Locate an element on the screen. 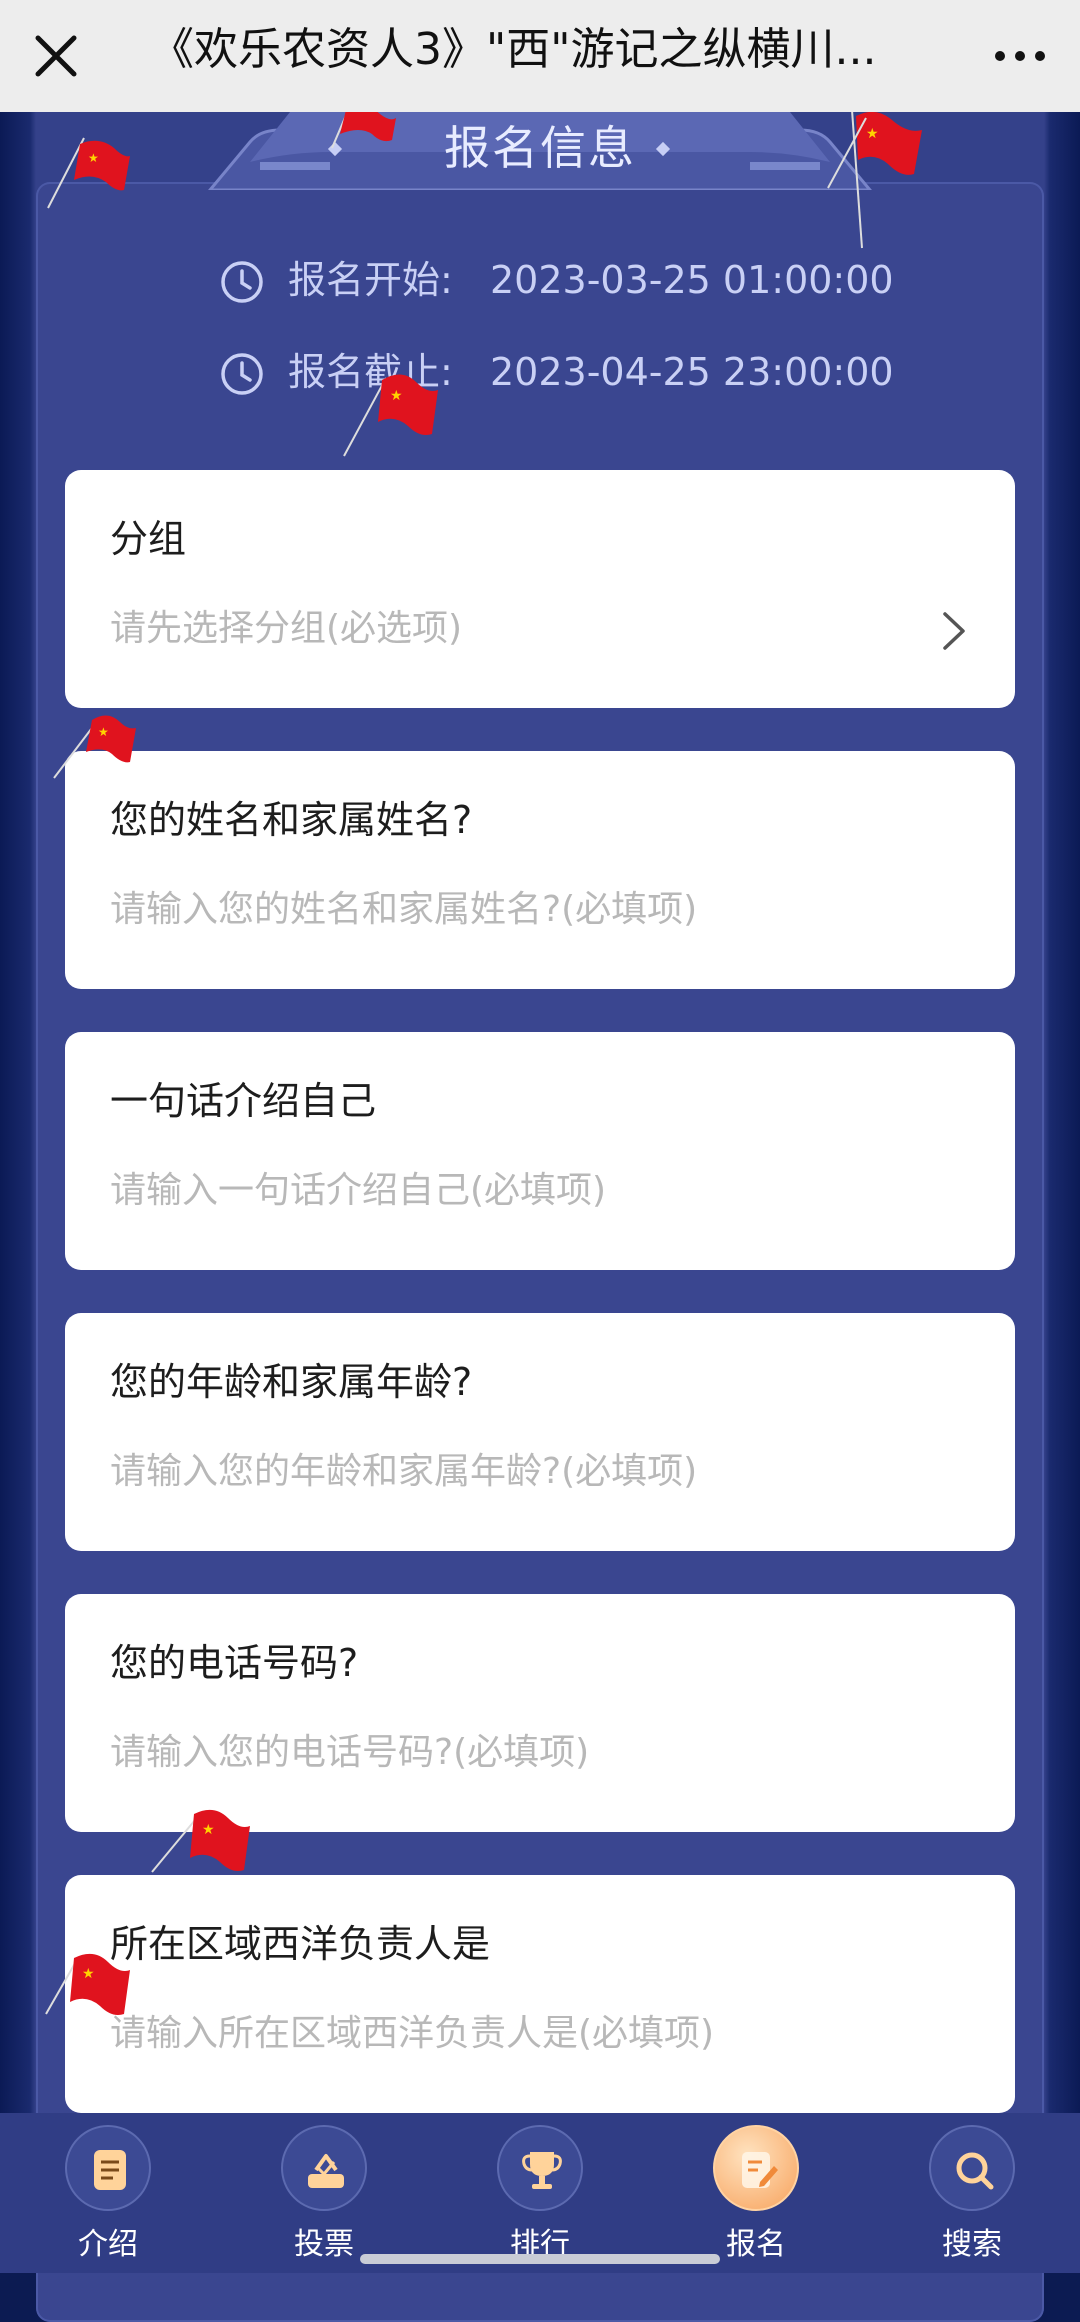  field-label: 一句话介绍自己 is located at coordinates (243, 1101).